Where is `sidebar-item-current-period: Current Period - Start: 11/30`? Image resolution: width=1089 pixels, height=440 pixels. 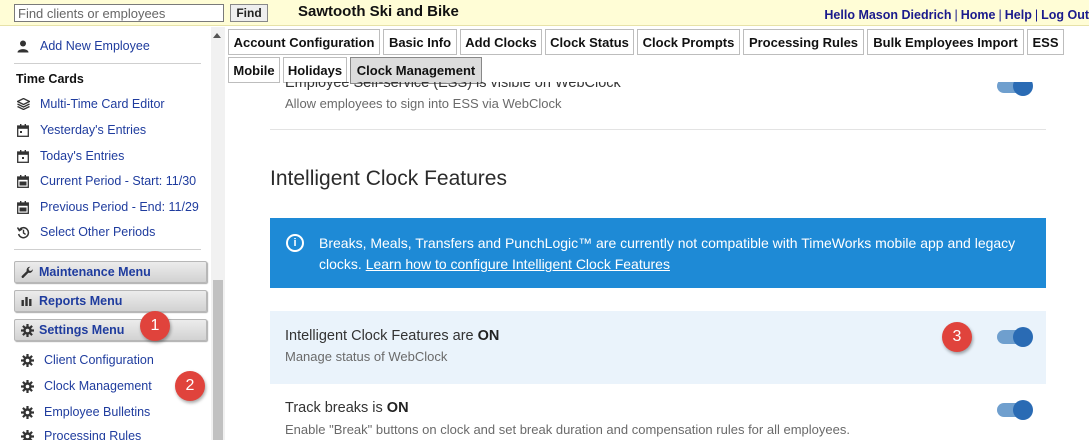
sidebar-item-current-period: Current Period - Start: 11/30 is located at coordinates (106, 181).